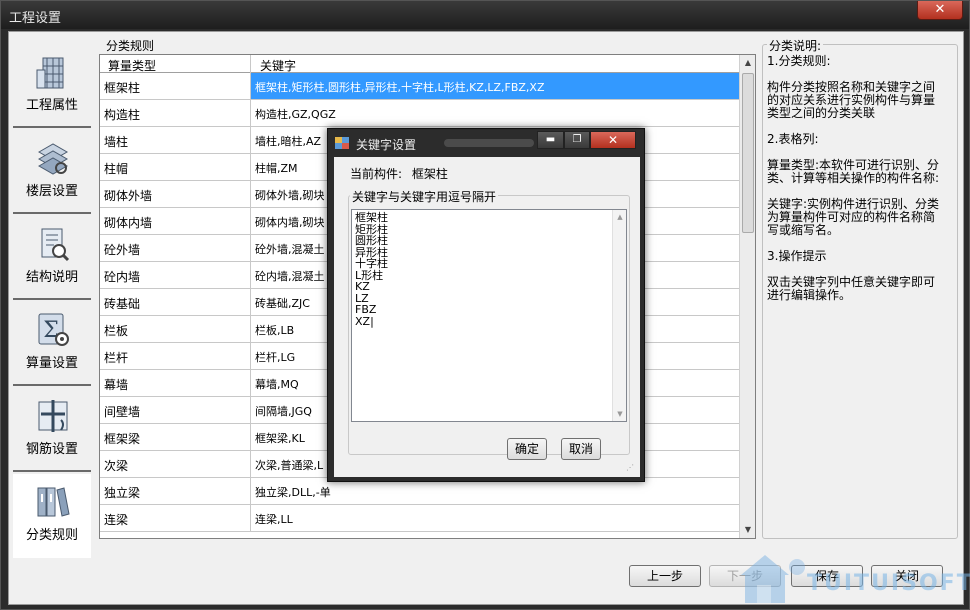  I want to click on nav-item-classification-rules: 分类规则, so click(52, 516).